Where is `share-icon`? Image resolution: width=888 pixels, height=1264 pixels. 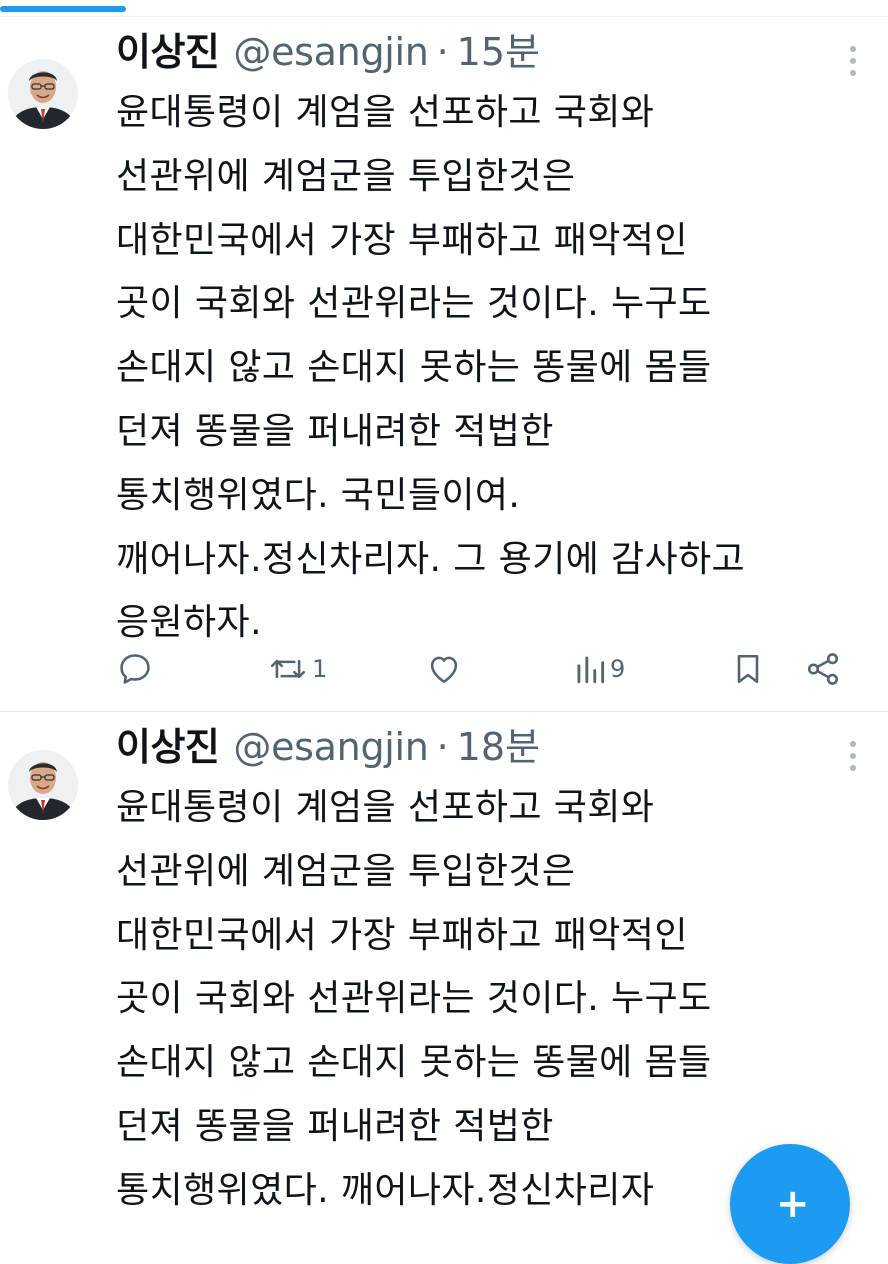
share-icon is located at coordinates (823, 669).